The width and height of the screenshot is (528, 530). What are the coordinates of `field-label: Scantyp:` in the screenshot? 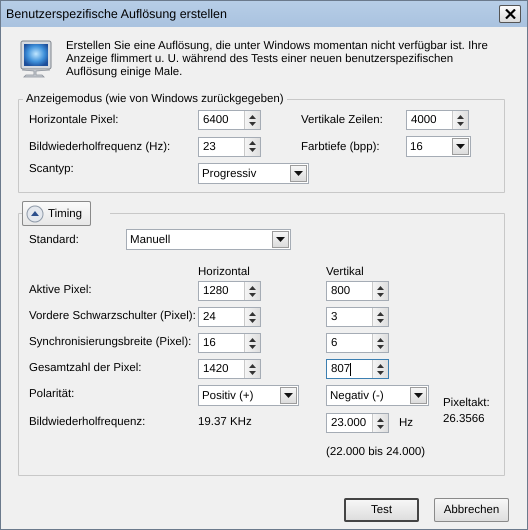 It's located at (52, 169).